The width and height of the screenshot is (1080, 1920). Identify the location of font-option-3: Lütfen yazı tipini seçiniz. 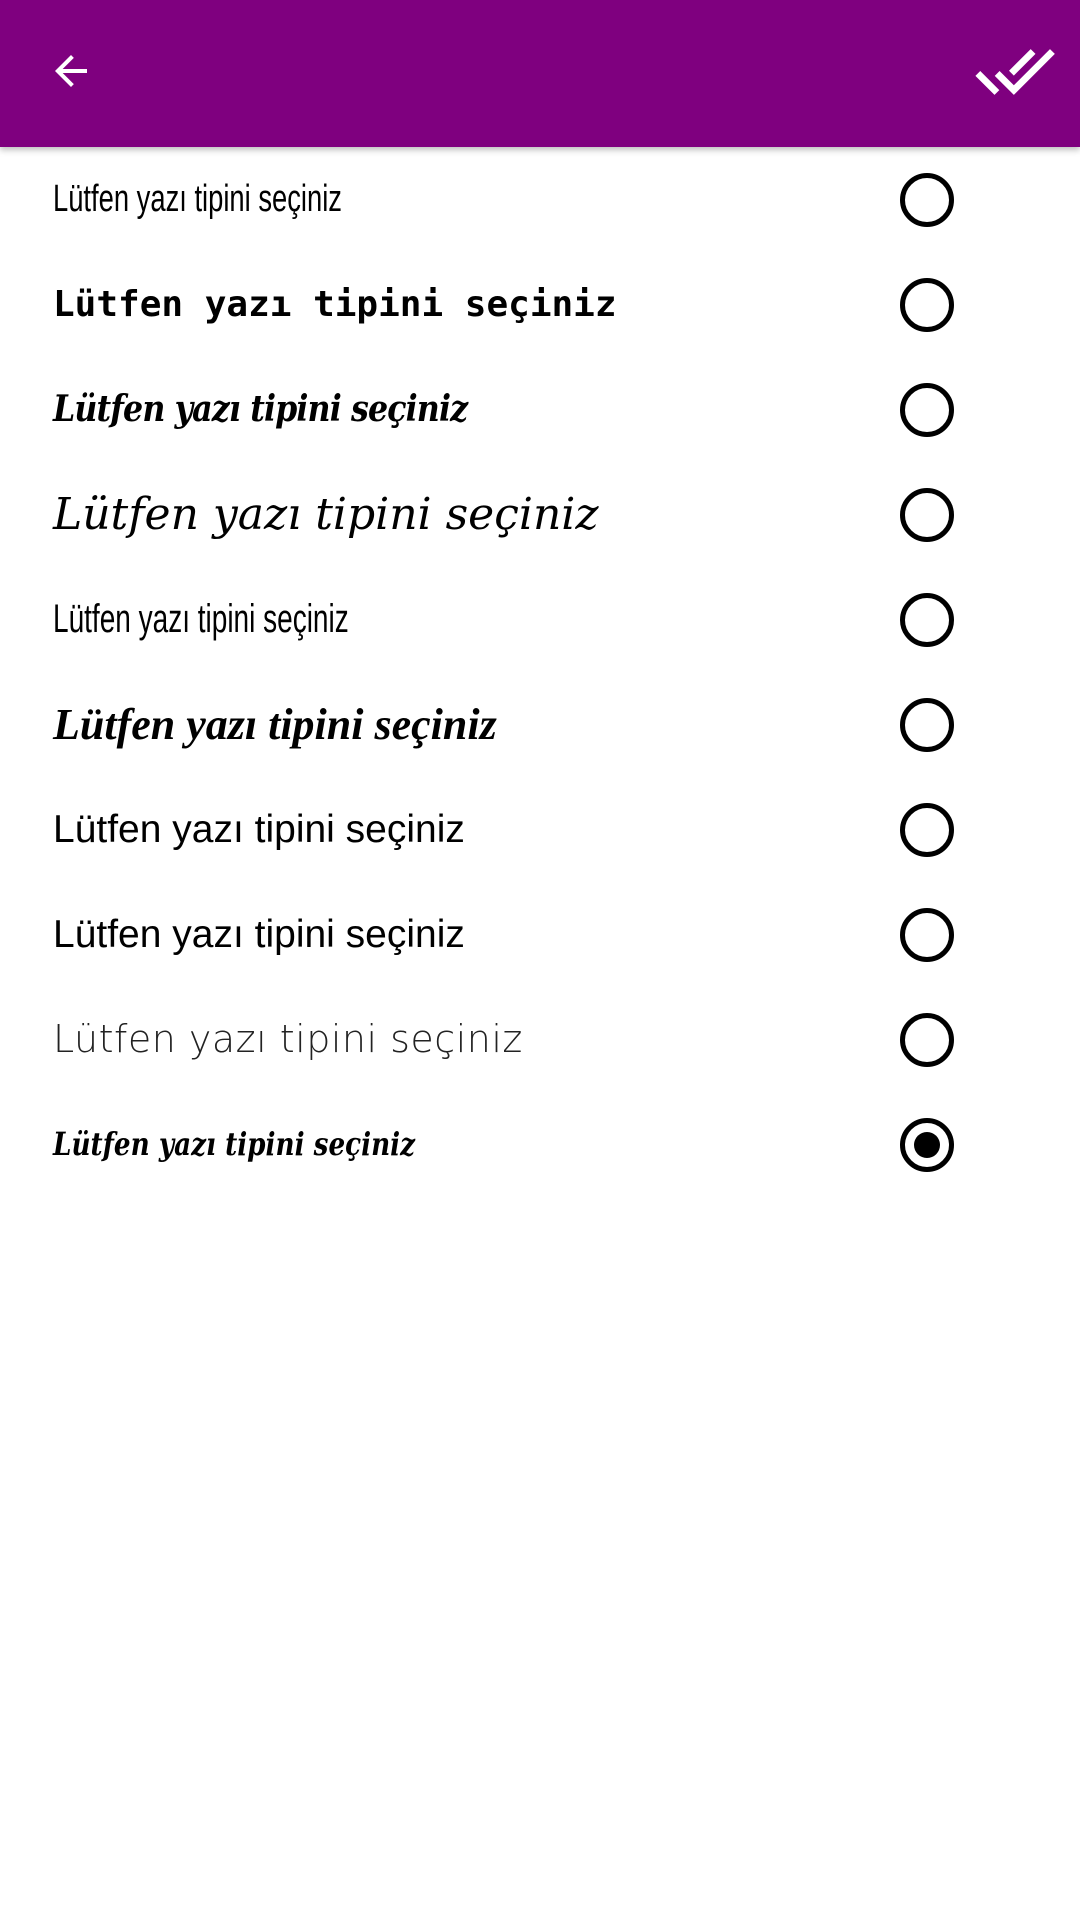
(540, 514).